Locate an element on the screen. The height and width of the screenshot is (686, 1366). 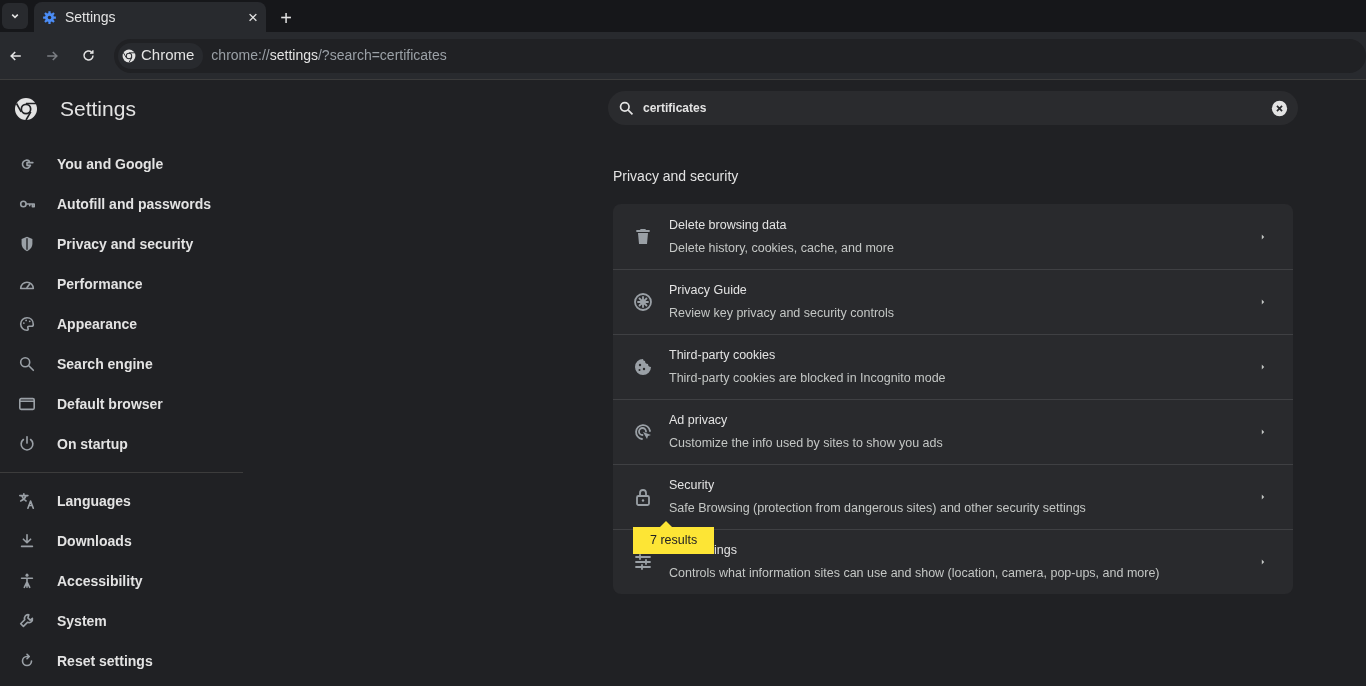
row-title: Ad privacy is located at coordinates (698, 421).